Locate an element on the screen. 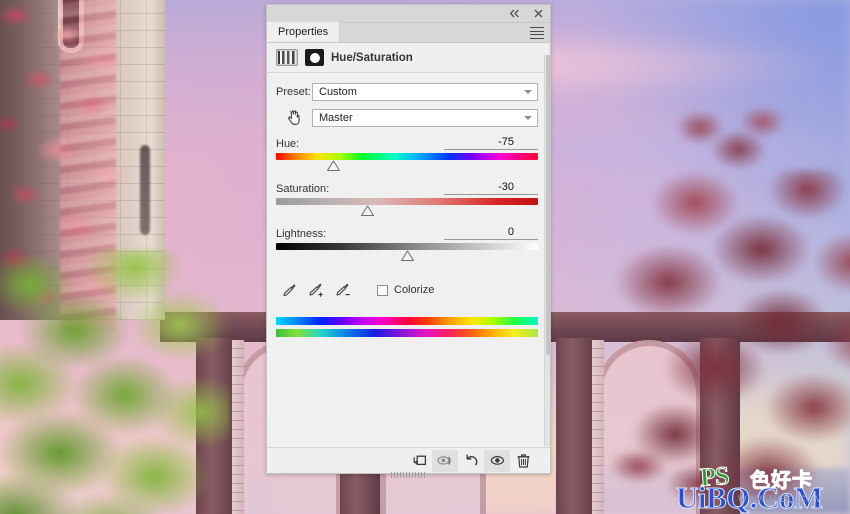 The width and height of the screenshot is (850, 514). green-bush is located at coordinates (115, 382).